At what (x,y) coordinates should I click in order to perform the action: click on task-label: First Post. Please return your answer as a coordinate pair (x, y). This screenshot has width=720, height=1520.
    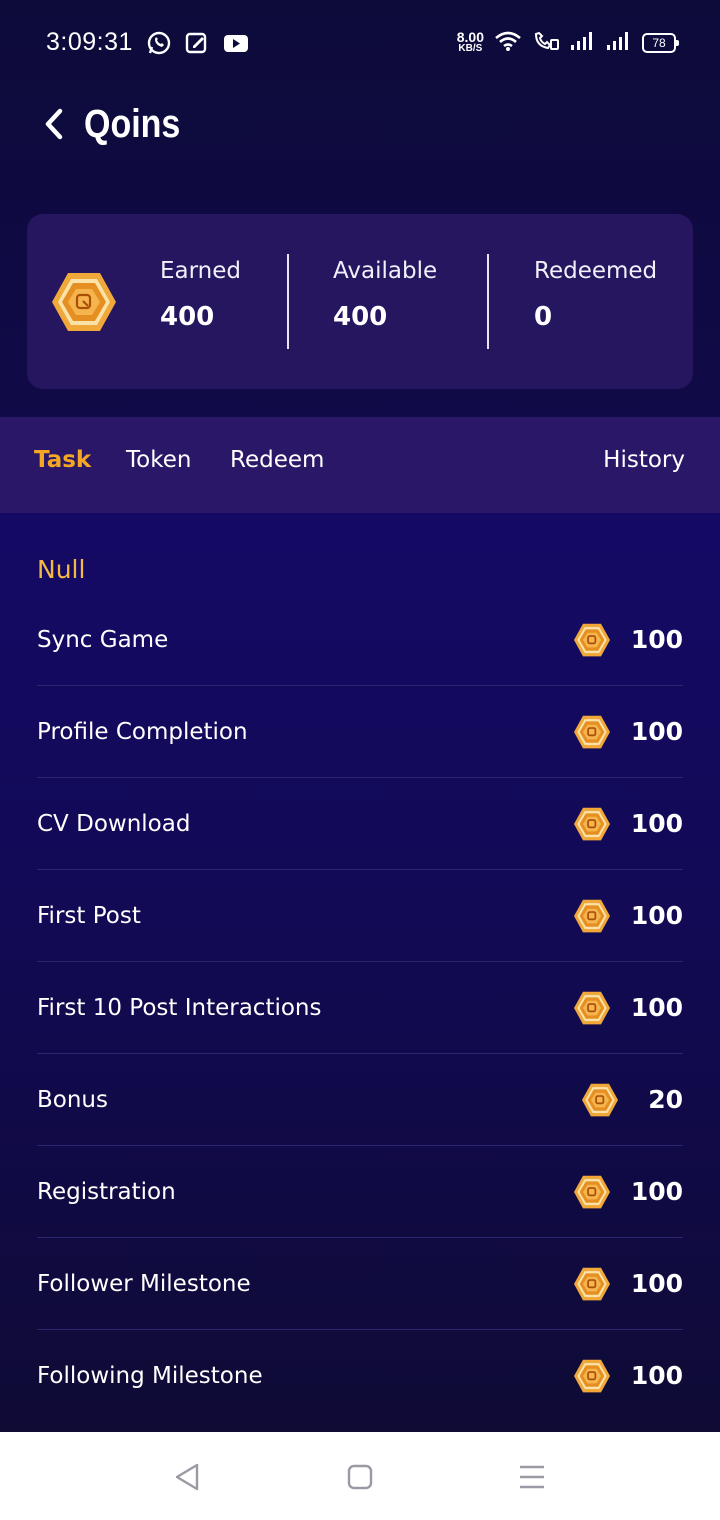
    Looking at the image, I should click on (89, 915).